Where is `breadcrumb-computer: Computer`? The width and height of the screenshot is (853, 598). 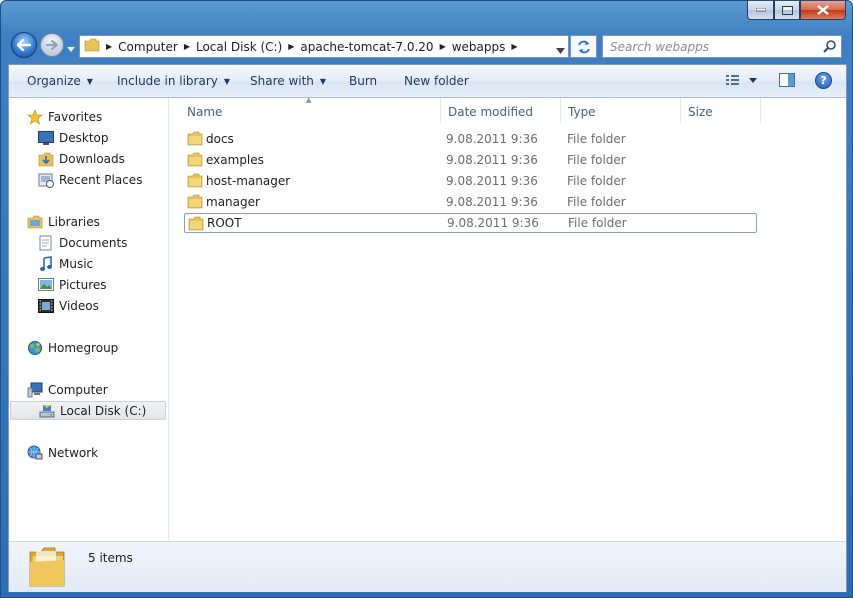 breadcrumb-computer: Computer is located at coordinates (148, 47).